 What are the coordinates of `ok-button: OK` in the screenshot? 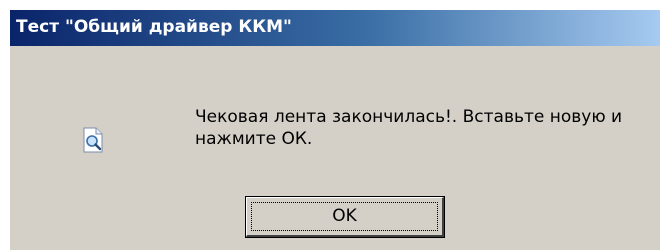 It's located at (345, 217).